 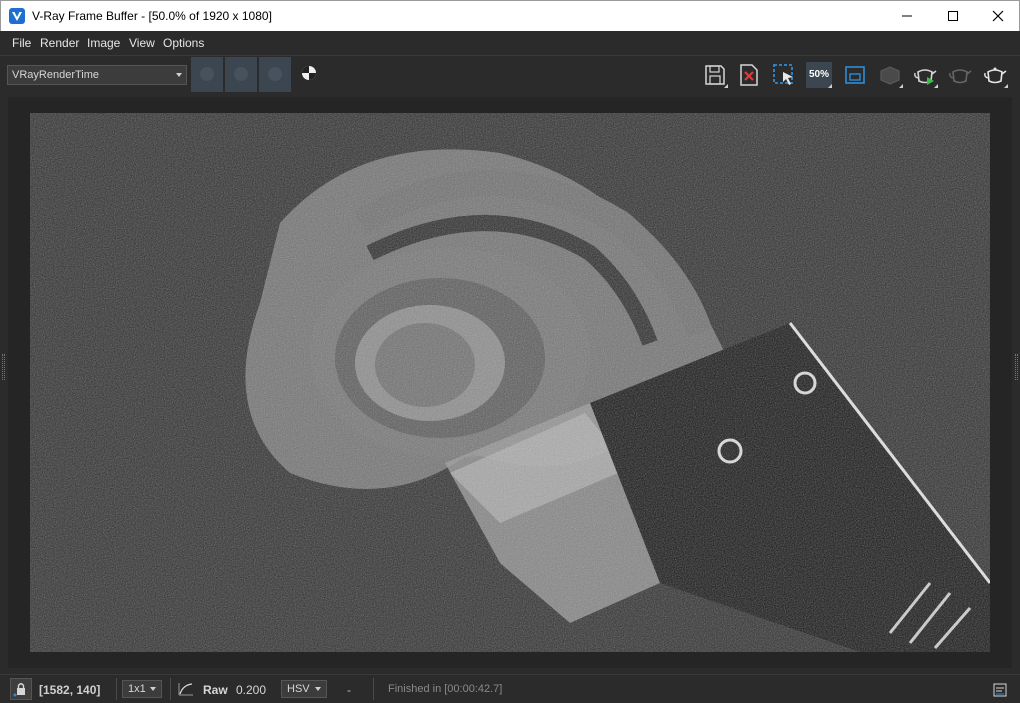 I want to click on region-render-icon, so click(x=783, y=74).